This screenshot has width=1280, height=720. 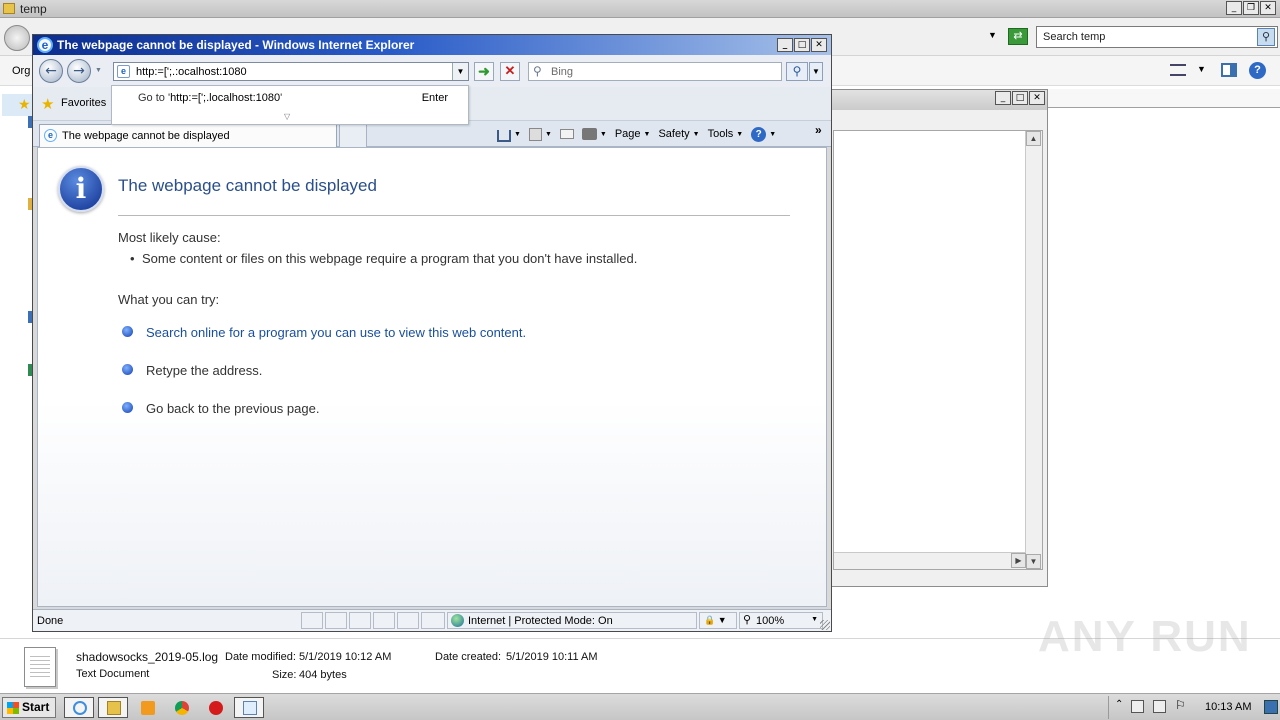 What do you see at coordinates (938, 350) in the screenshot?
I see `background-window-client: ▲ ▼ ▶` at bounding box center [938, 350].